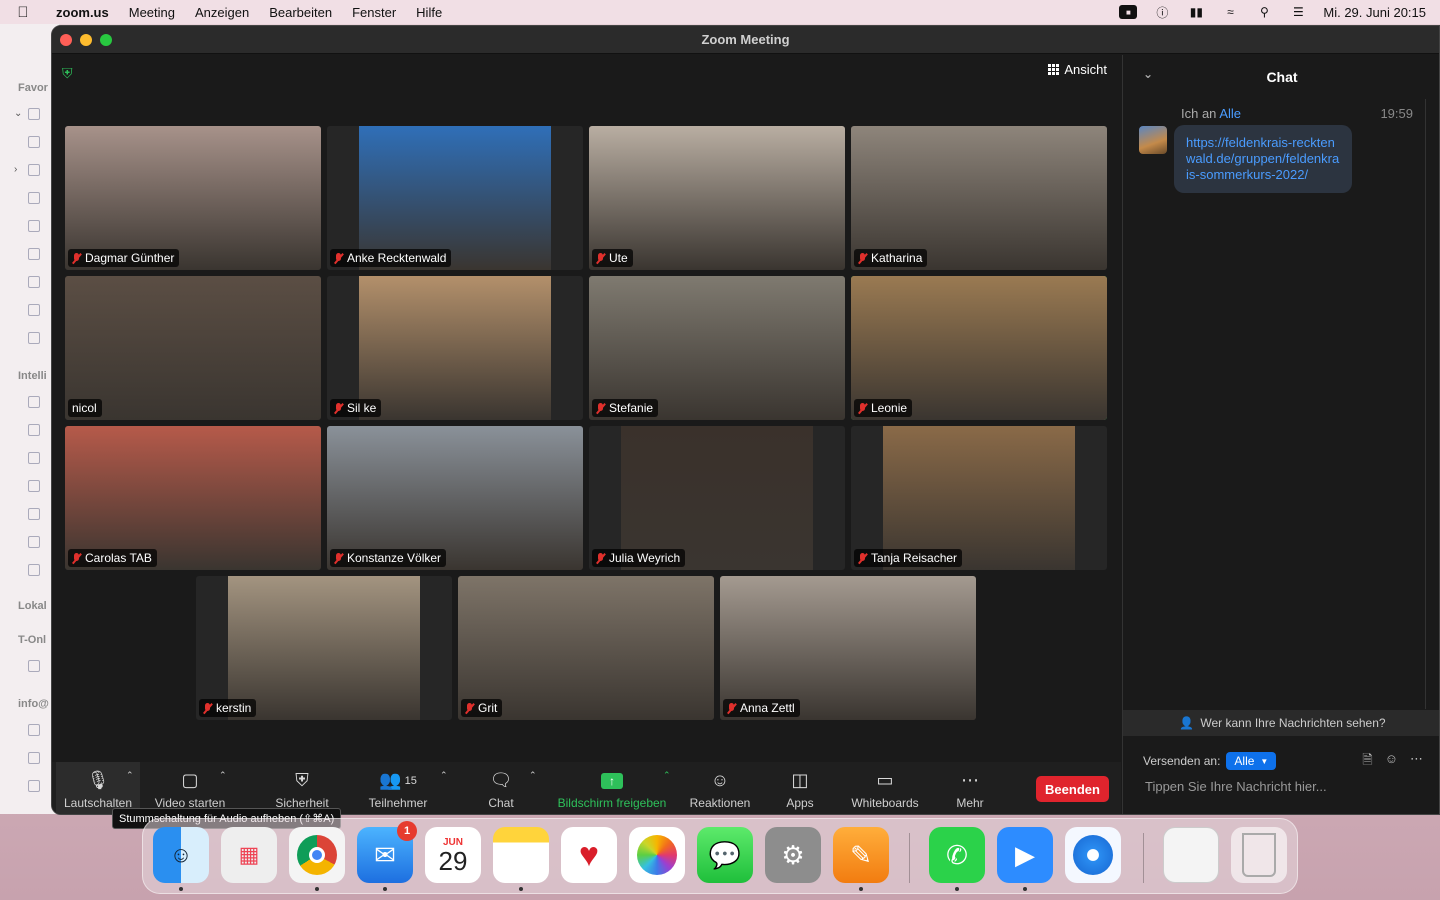 The height and width of the screenshot is (900, 1440). Describe the element at coordinates (631, 408) in the screenshot. I see `participant-name: Stefanie` at that location.